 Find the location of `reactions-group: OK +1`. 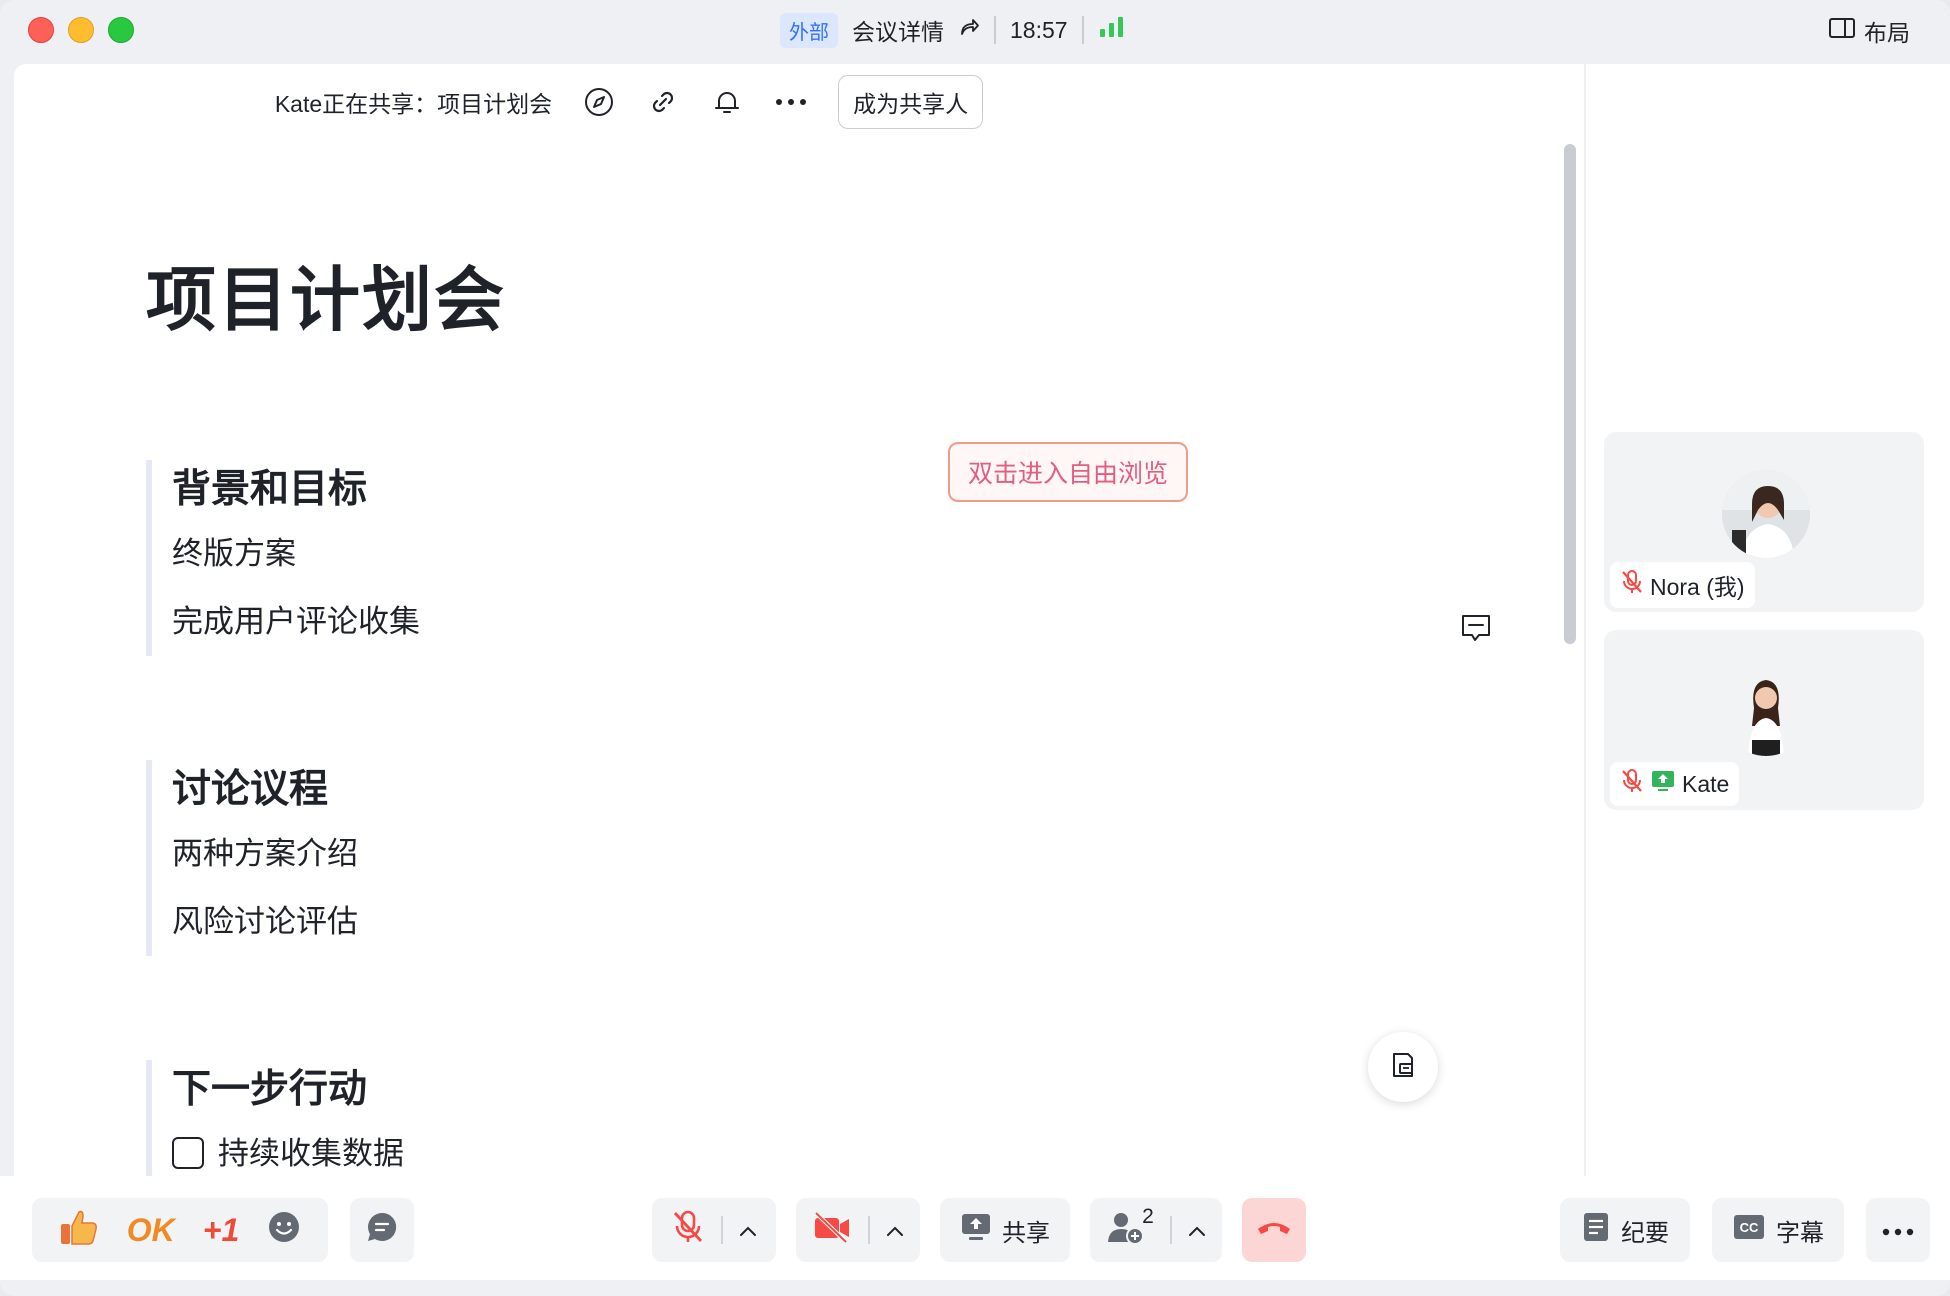

reactions-group: OK +1 is located at coordinates (180, 1230).